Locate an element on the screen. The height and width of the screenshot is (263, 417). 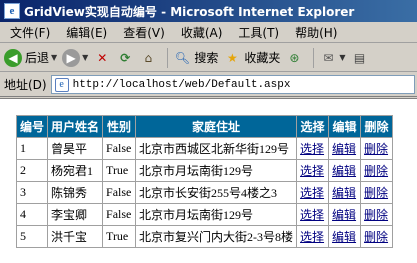
table-row: 3 陈锦秀 False 北京市长安街255号4楼之3 选择 编辑 删除 is located at coordinates (204, 192).